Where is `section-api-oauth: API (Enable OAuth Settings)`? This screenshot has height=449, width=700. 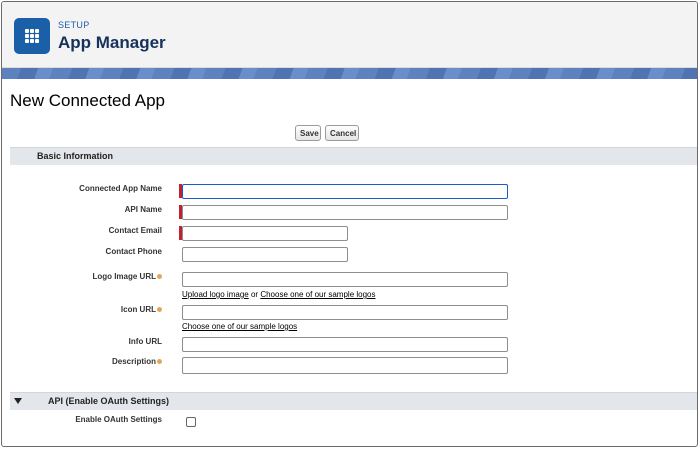
section-api-oauth: API (Enable OAuth Settings) is located at coordinates (353, 401).